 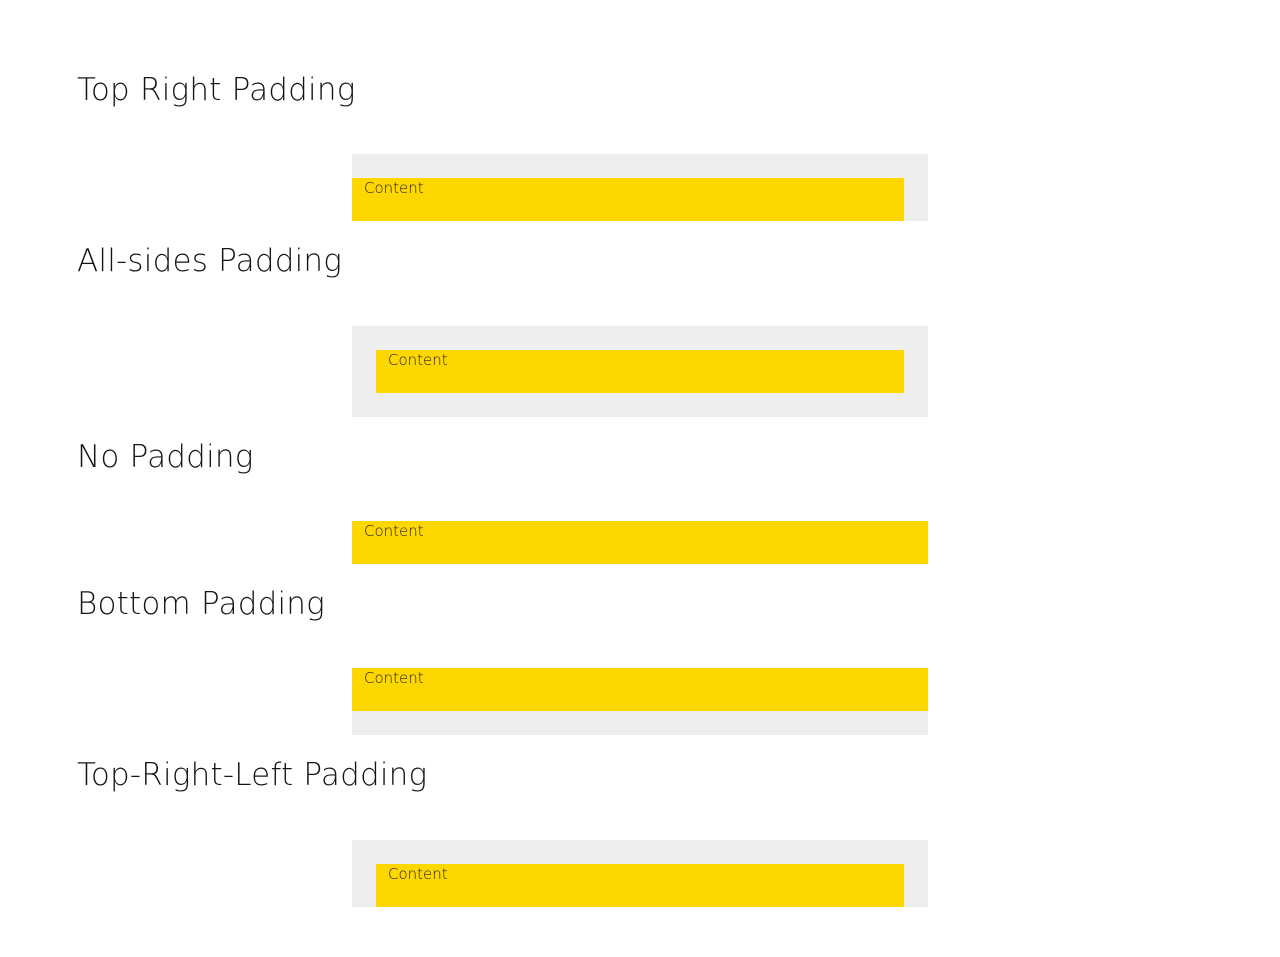 I want to click on padding-box-none: Content, so click(x=640, y=542).